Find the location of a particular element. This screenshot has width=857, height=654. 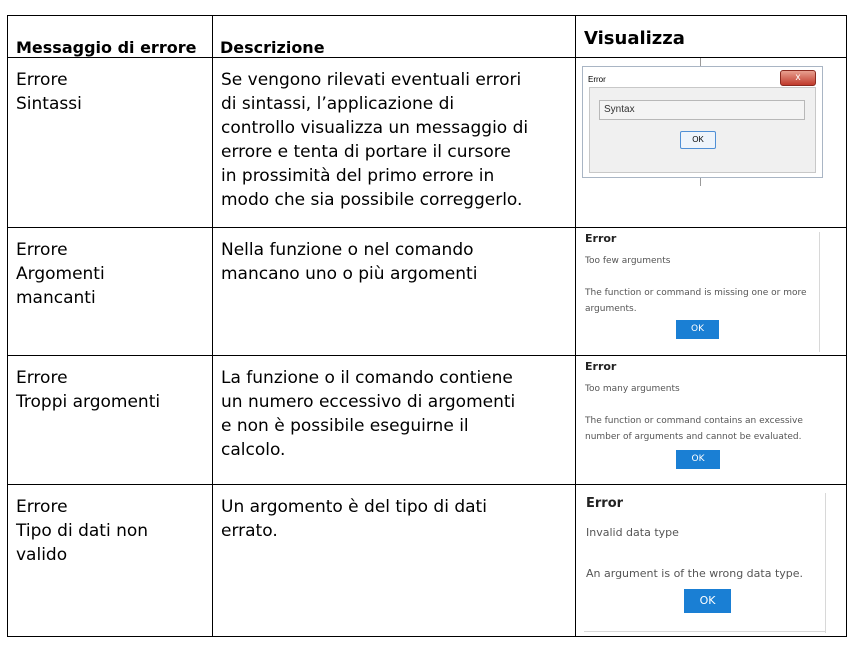

description-line: Nella funzione o nel comando is located at coordinates (347, 250).